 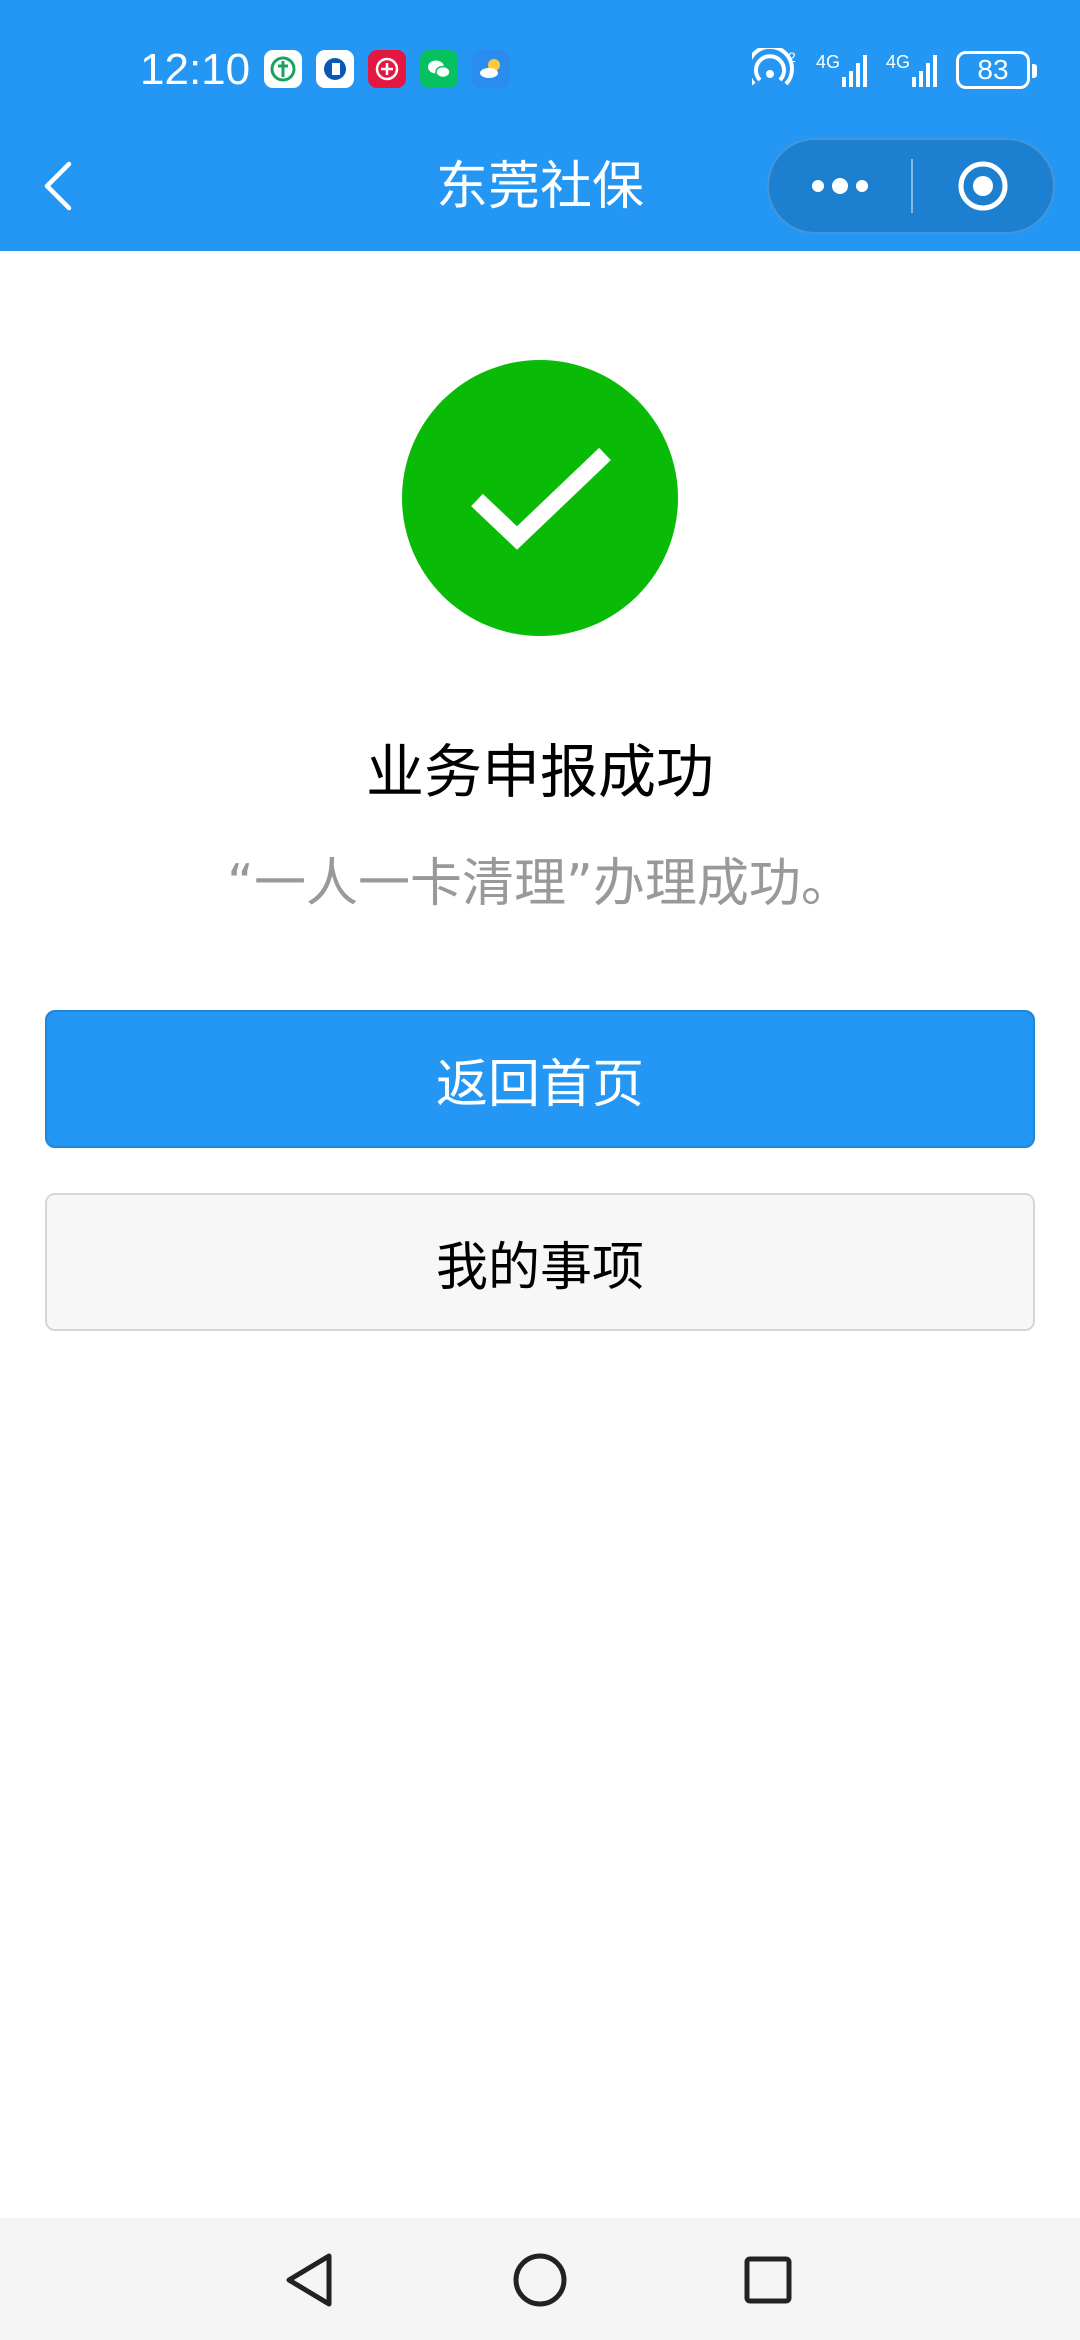 What do you see at coordinates (283, 69) in the screenshot?
I see `bank-app-icon` at bounding box center [283, 69].